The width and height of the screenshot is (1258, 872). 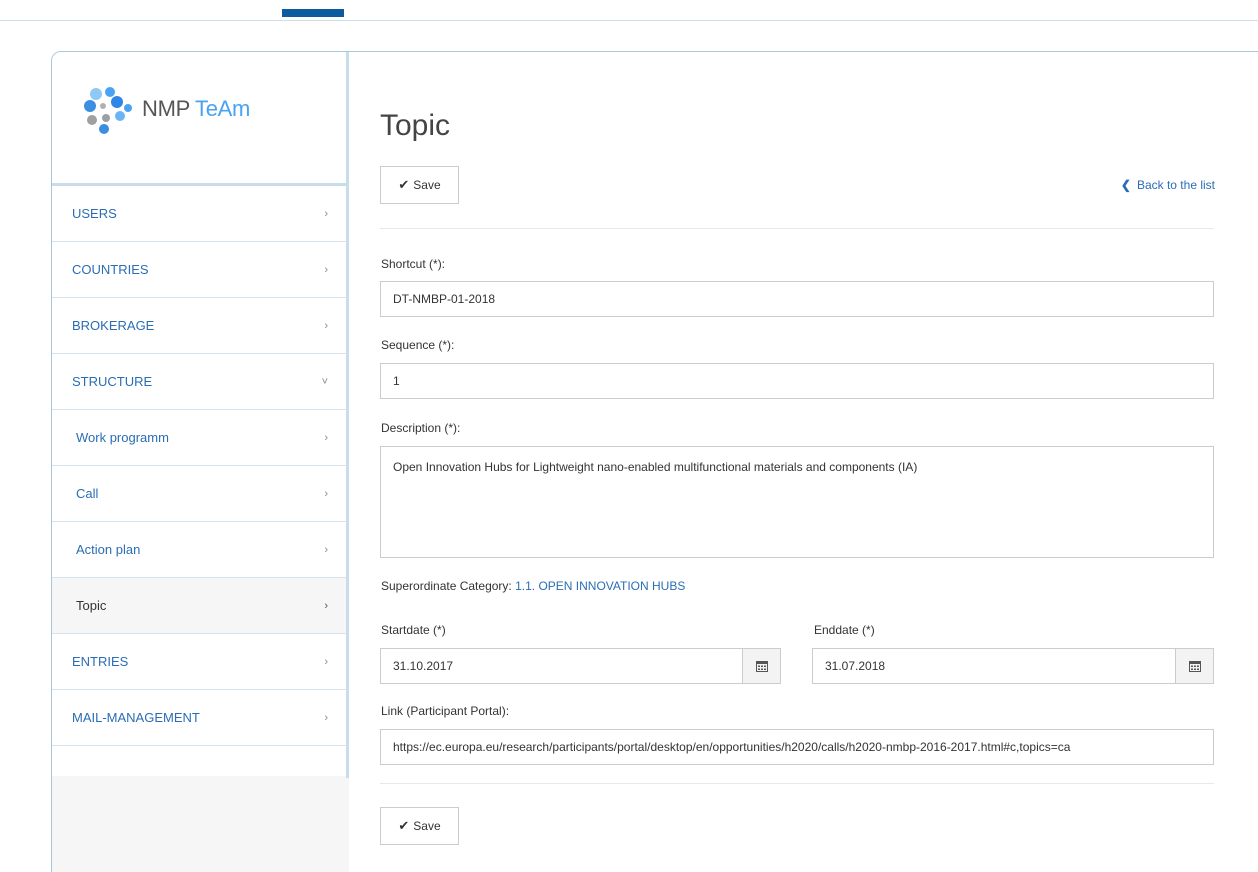 What do you see at coordinates (200, 214) in the screenshot?
I see `sidebar-item-users: USERS ›` at bounding box center [200, 214].